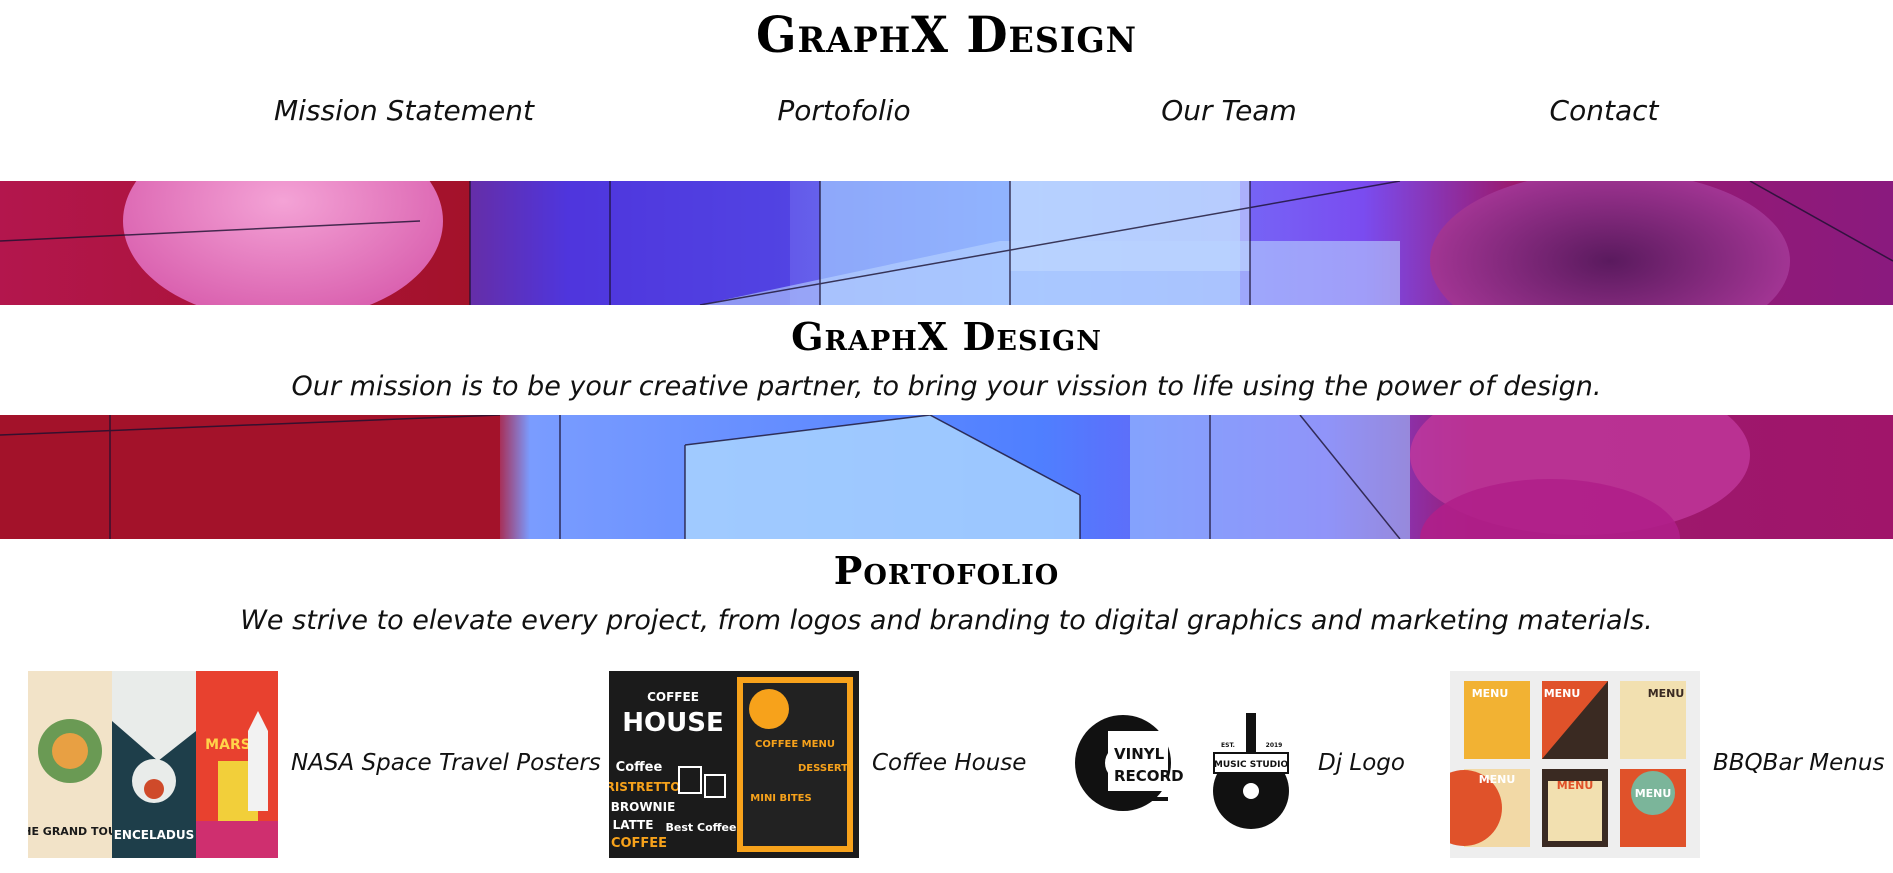 This screenshot has width=1893, height=873. Describe the element at coordinates (228, 745) in the screenshot. I see `poster-text-mars: MARS` at that location.